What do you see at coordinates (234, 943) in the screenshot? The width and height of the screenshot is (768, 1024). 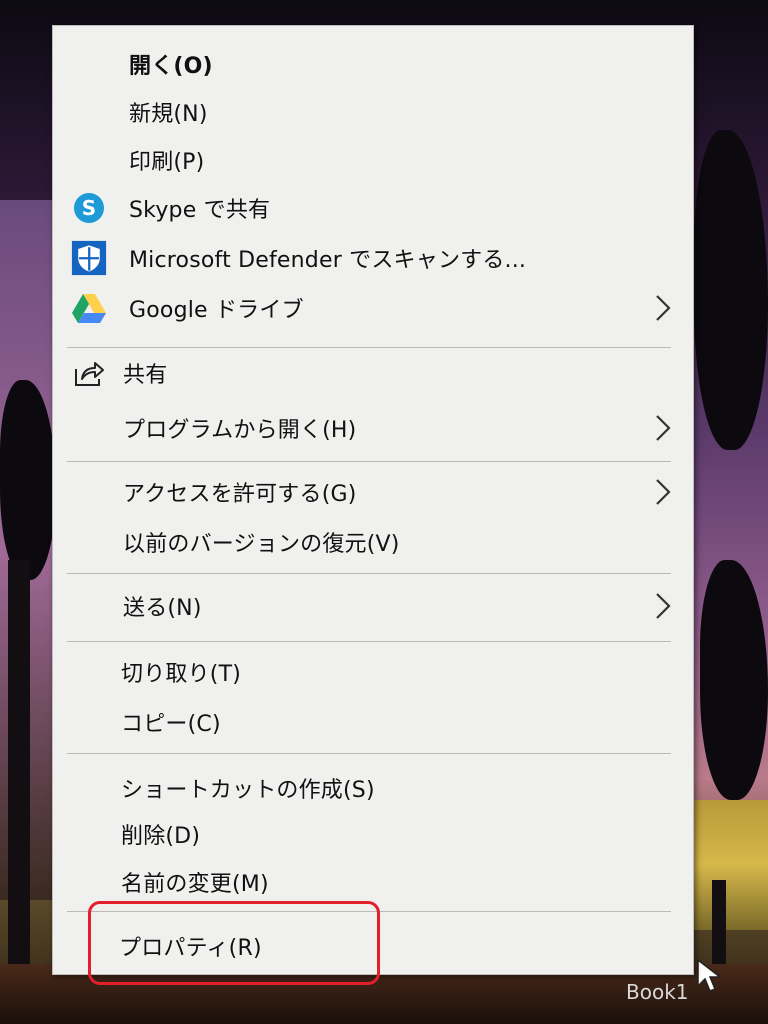 I see `highlight-annotation` at bounding box center [234, 943].